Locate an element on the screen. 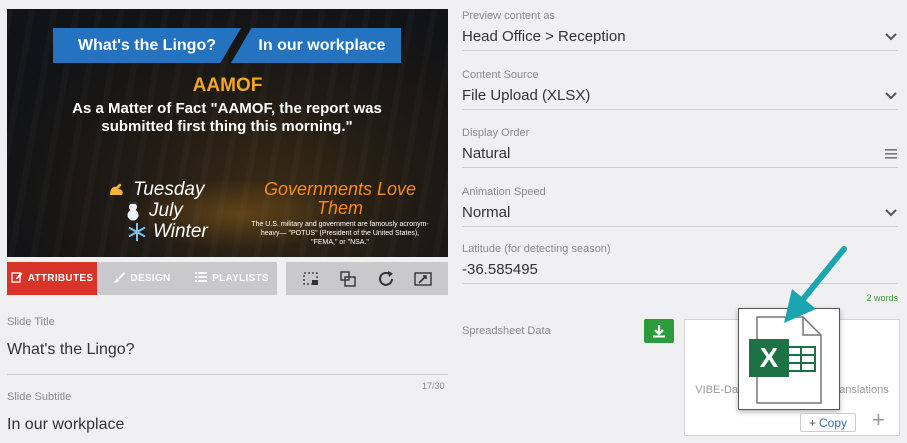 This screenshot has width=907, height=443. download-icon is located at coordinates (659, 331).